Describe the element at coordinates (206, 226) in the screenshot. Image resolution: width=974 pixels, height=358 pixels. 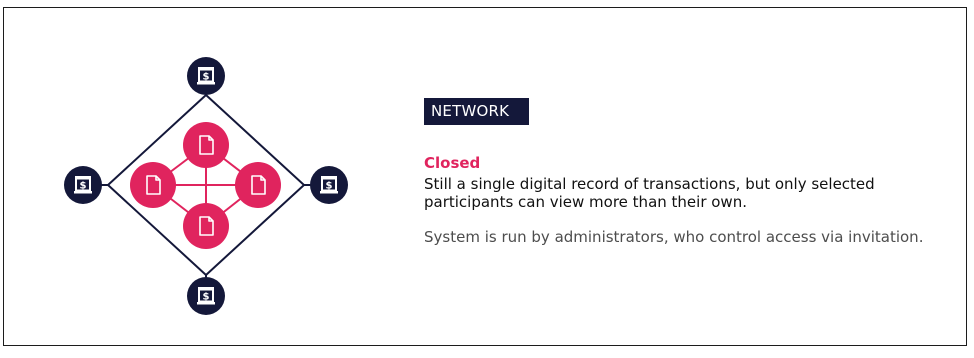
I see `document-node-bottom` at that location.